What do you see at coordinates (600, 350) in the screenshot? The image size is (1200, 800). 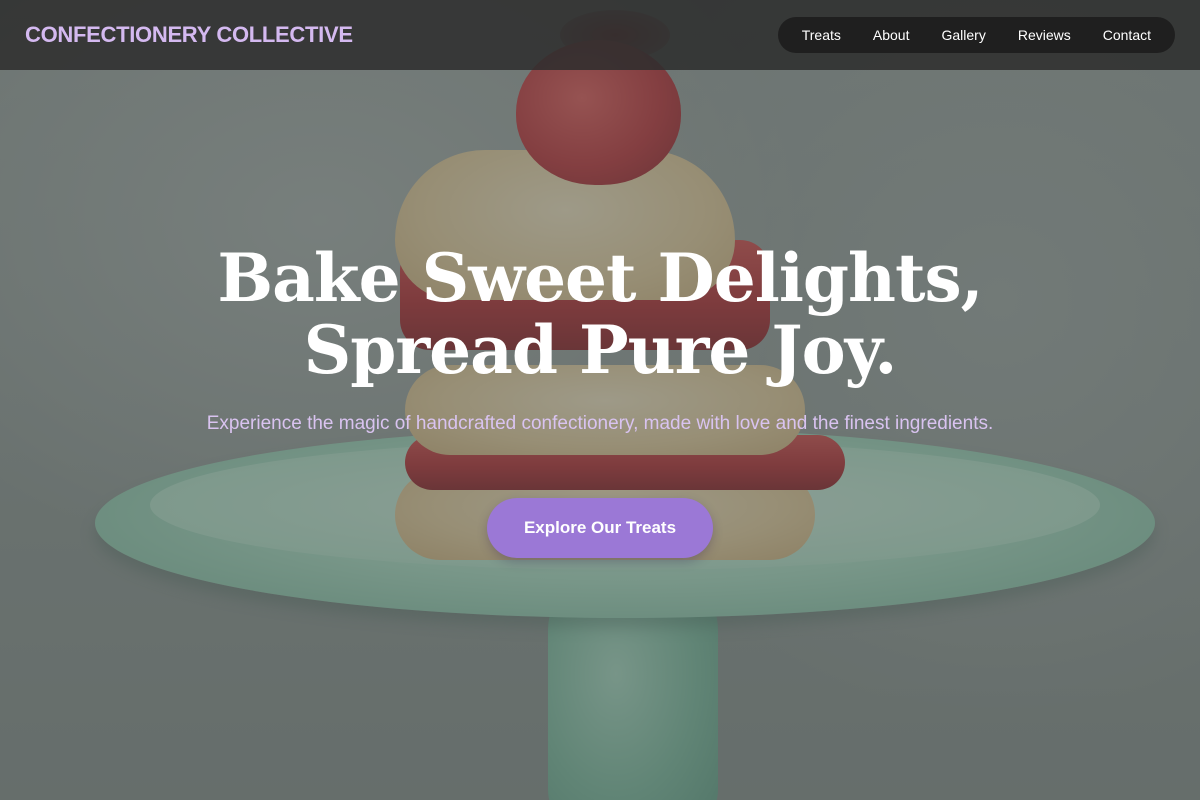 I see `hero-title-line-2: Spread Pure Joy.` at bounding box center [600, 350].